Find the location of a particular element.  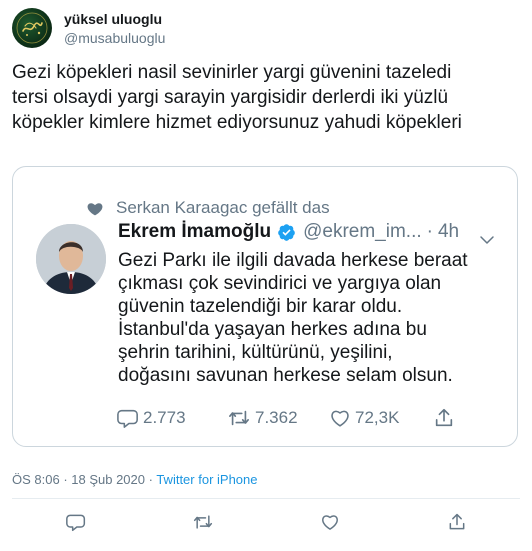

chevron-down-icon is located at coordinates (487, 240).